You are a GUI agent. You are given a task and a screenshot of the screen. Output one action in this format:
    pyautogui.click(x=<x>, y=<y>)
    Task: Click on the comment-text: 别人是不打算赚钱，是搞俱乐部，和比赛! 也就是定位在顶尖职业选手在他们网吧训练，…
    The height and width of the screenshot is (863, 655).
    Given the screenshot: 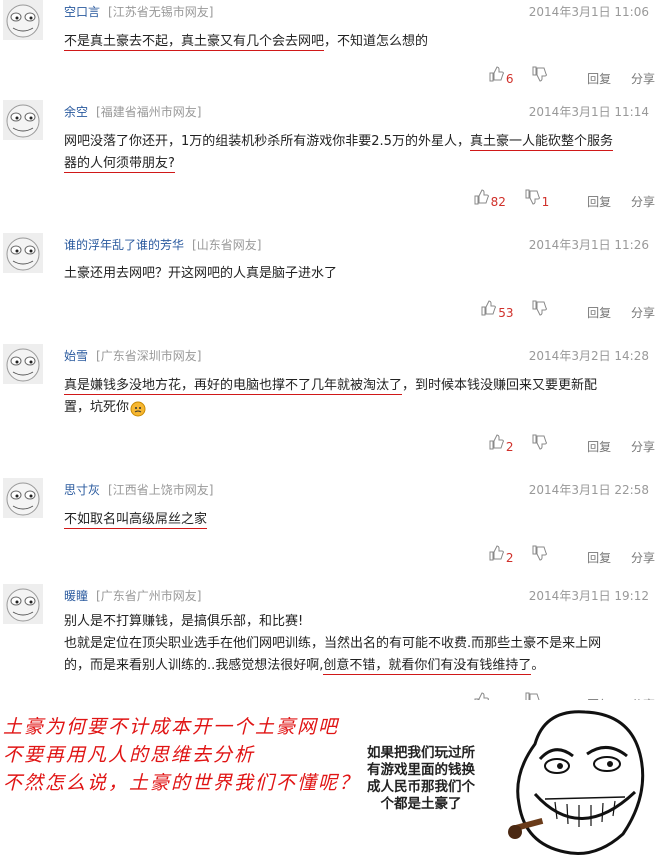 What is the action you would take?
    pyautogui.click(x=333, y=644)
    